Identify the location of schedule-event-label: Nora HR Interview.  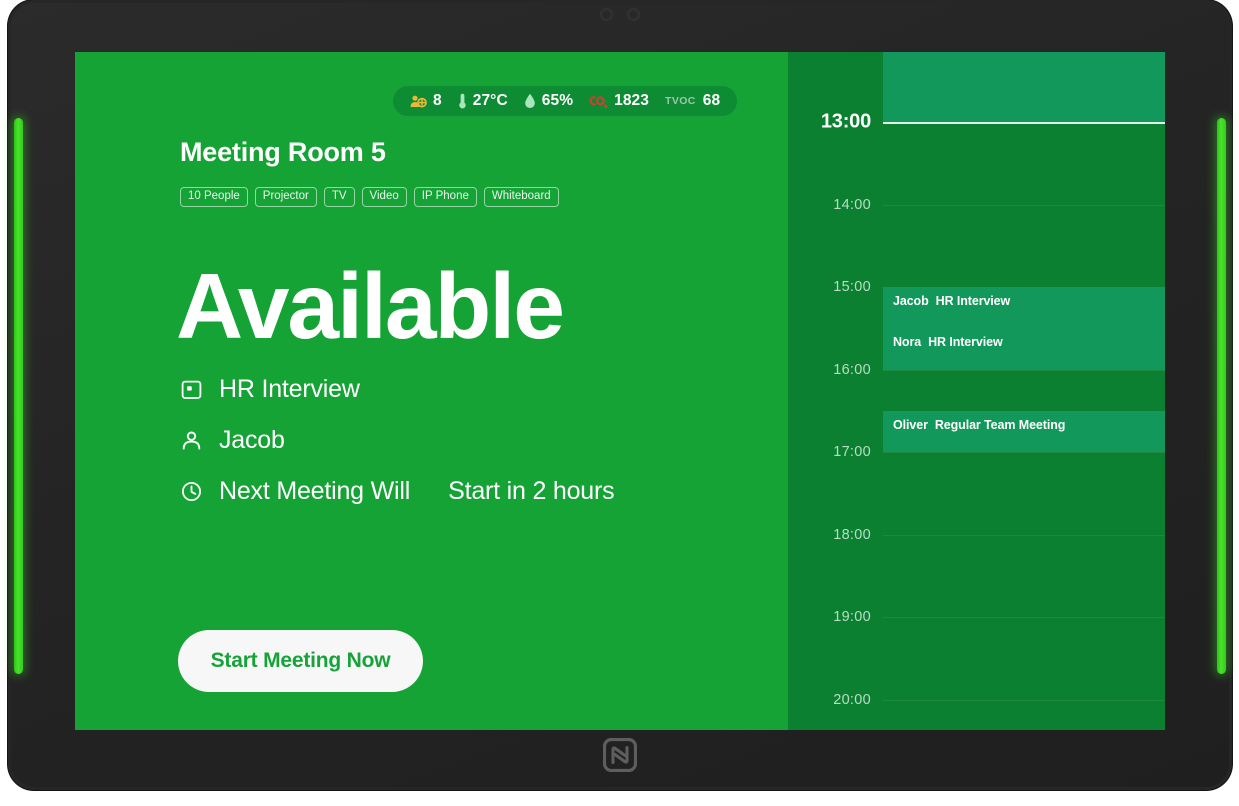
(1029, 342).